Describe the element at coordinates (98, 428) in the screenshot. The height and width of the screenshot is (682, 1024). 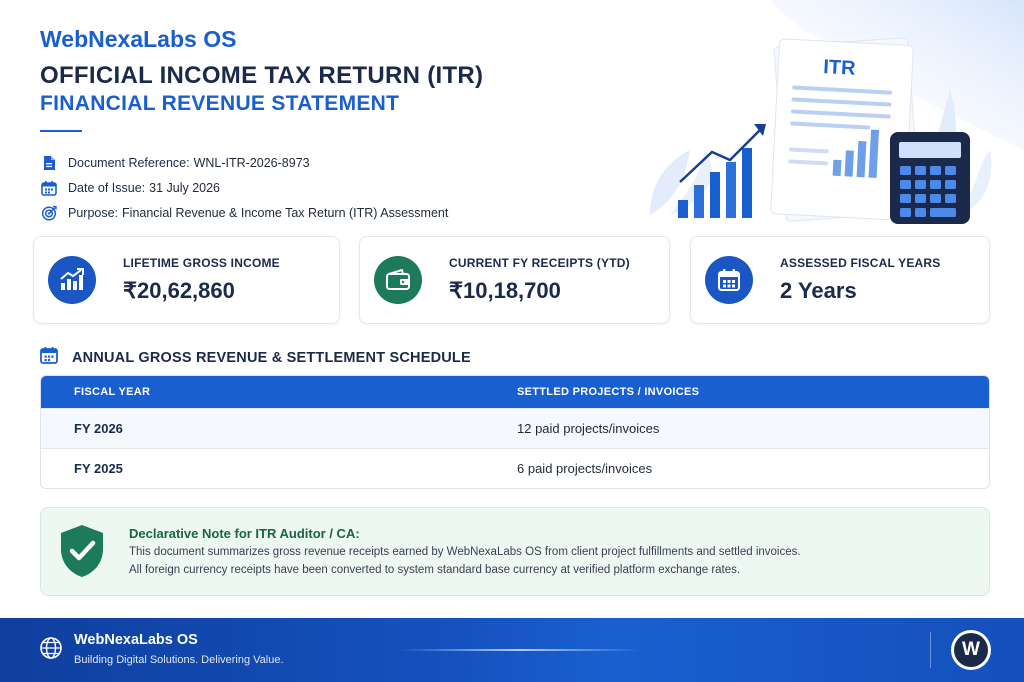
I see `cell-fiscal-year: FY 2026` at that location.